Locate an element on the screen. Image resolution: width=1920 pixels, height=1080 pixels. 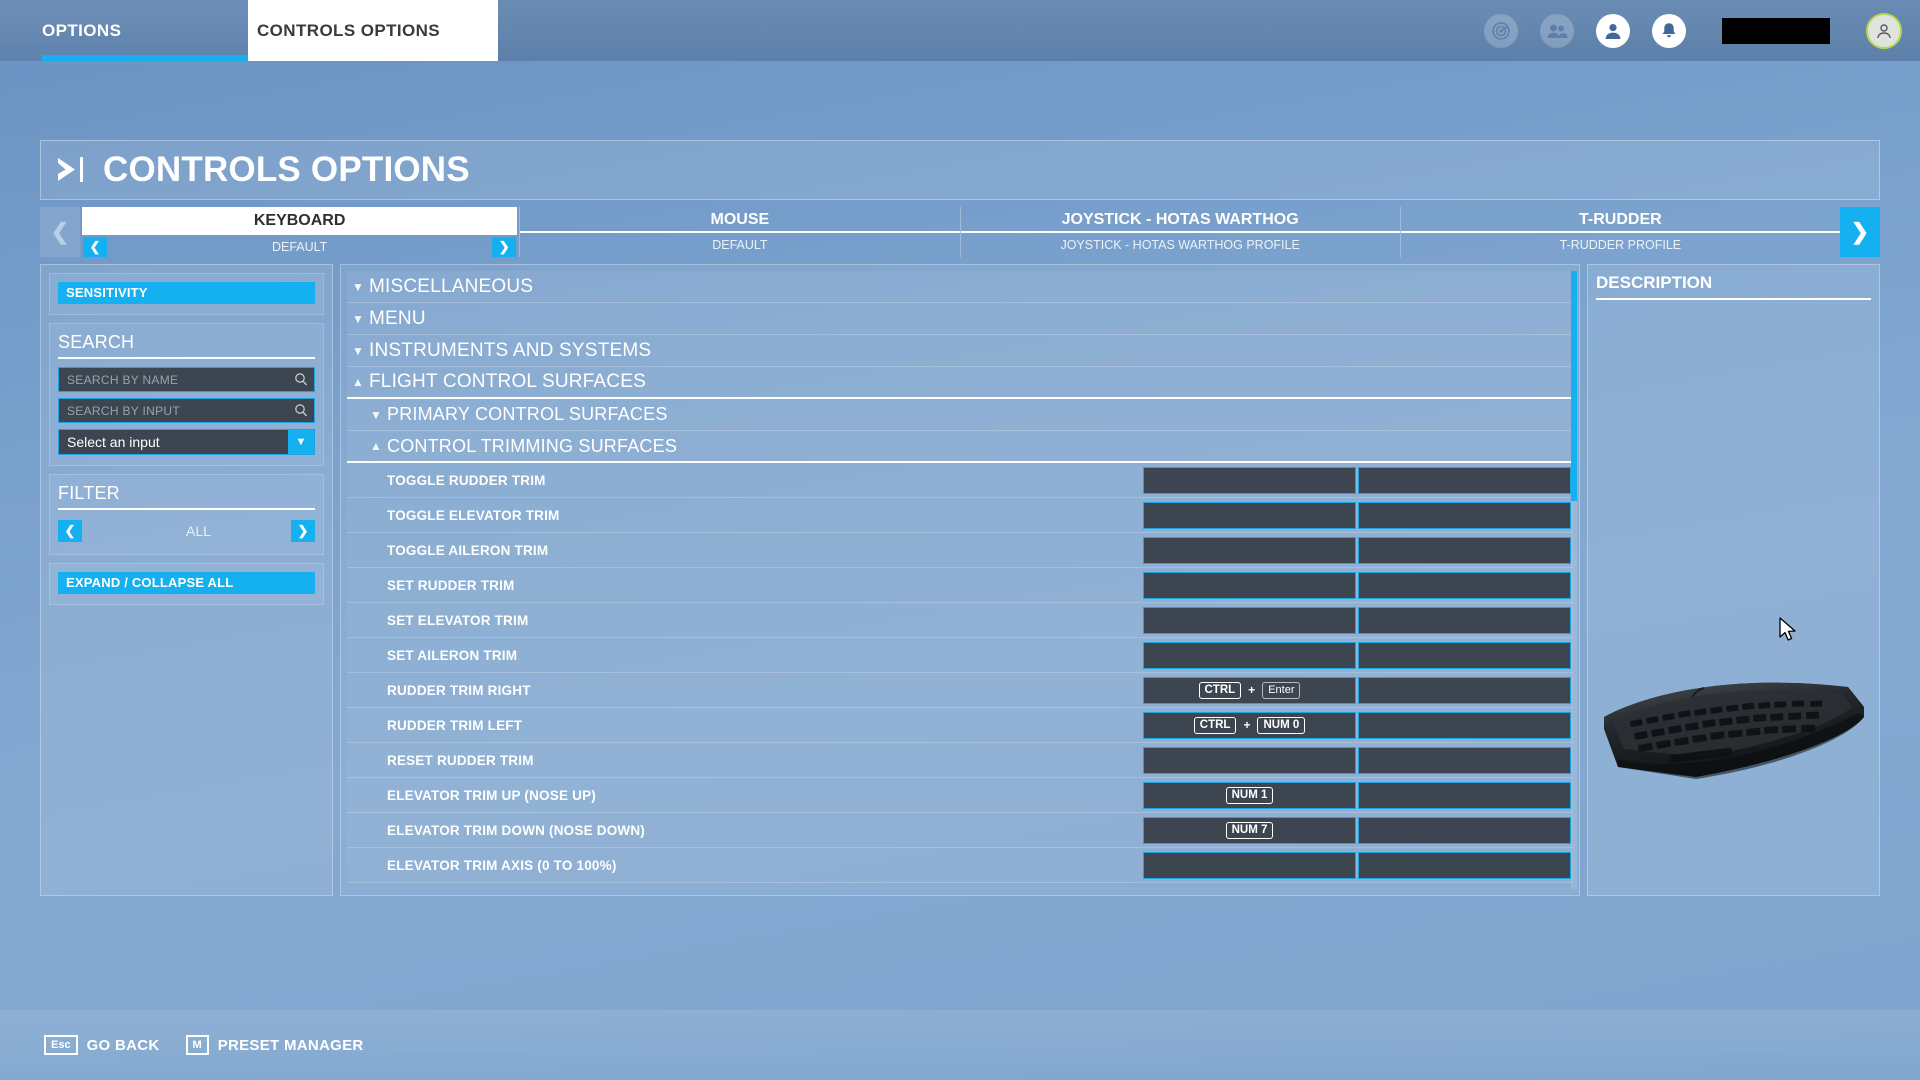
footer-preset-manager: M PRESET MANAGER is located at coordinates (274, 1045).